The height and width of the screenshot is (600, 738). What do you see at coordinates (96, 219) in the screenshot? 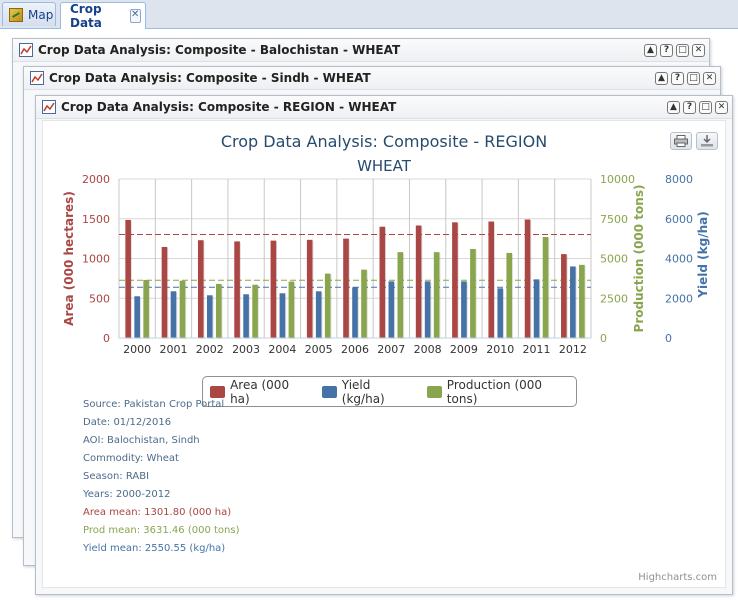
I see `y-left-tick-label: 1500` at bounding box center [96, 219].